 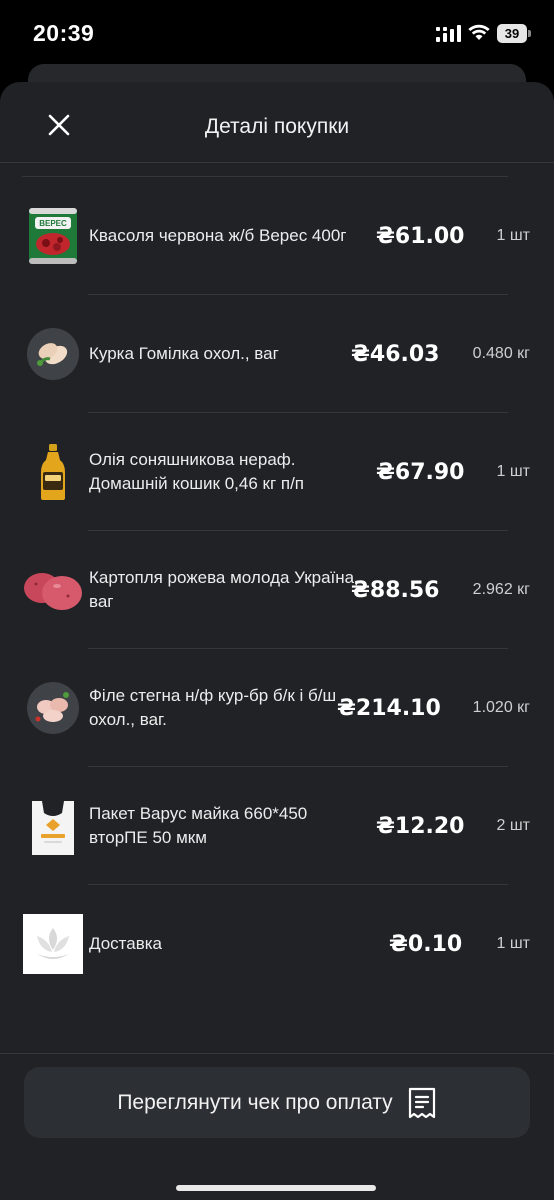 What do you see at coordinates (218, 235) in the screenshot?
I see `item-name: Квасоля червона ж/б Верес 400г` at bounding box center [218, 235].